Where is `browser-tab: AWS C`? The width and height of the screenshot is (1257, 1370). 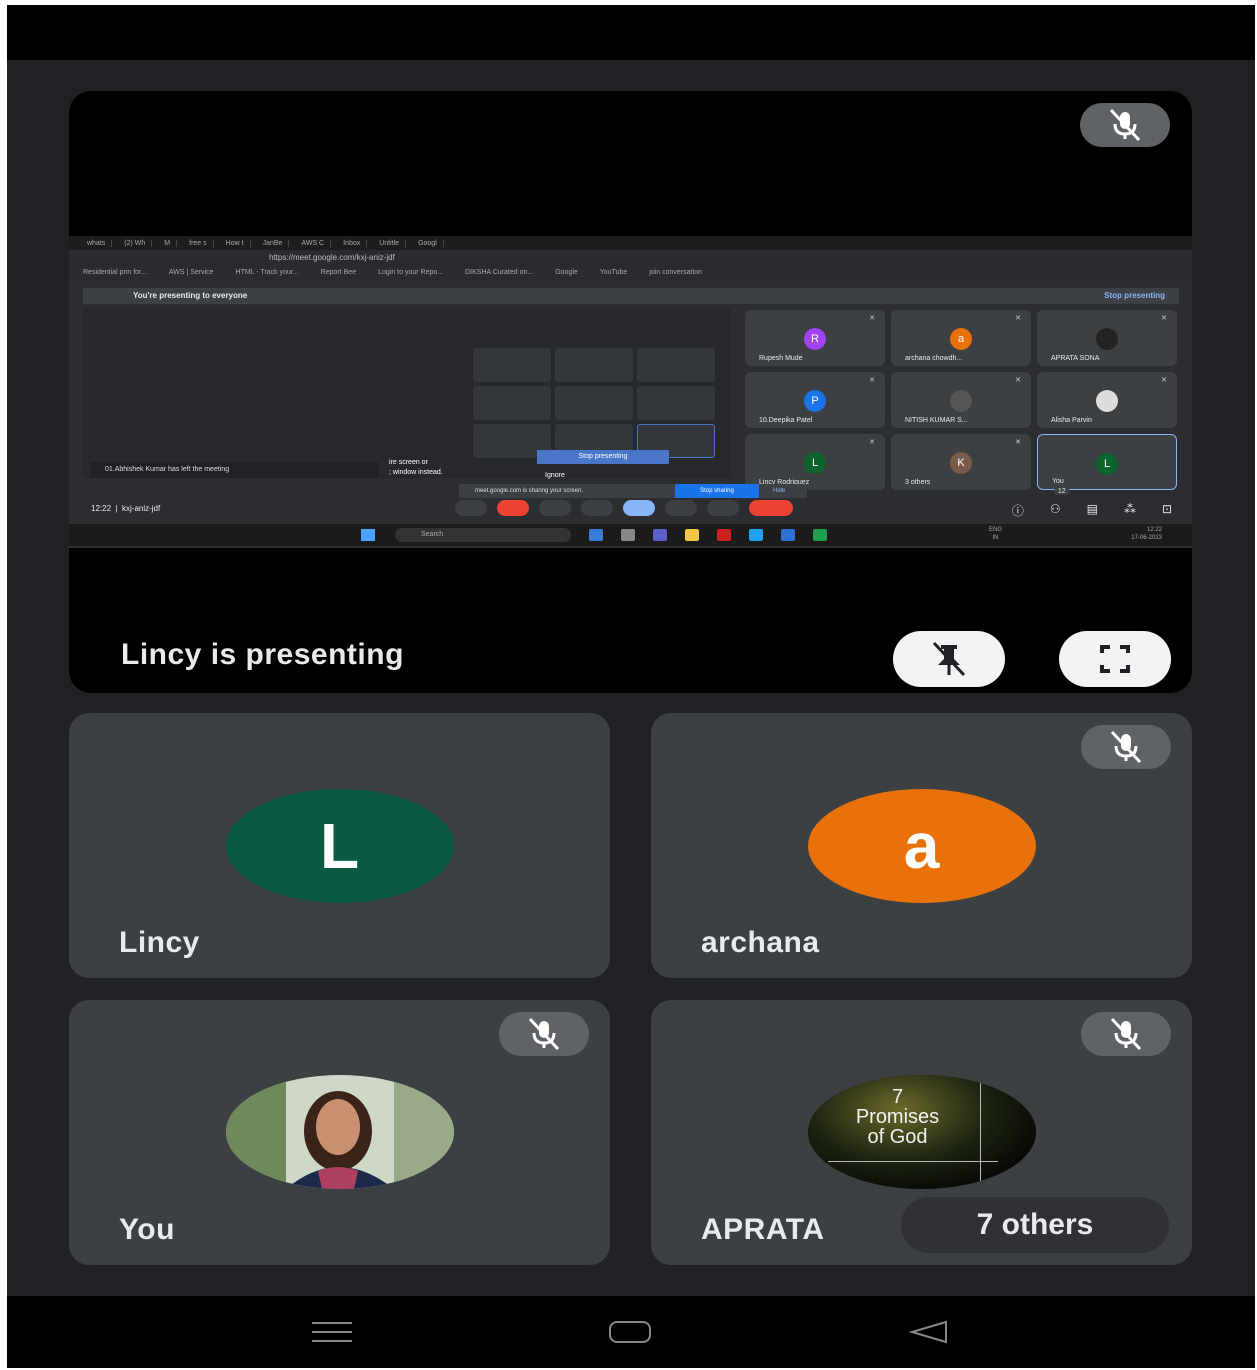
browser-tab: AWS C is located at coordinates (313, 243).